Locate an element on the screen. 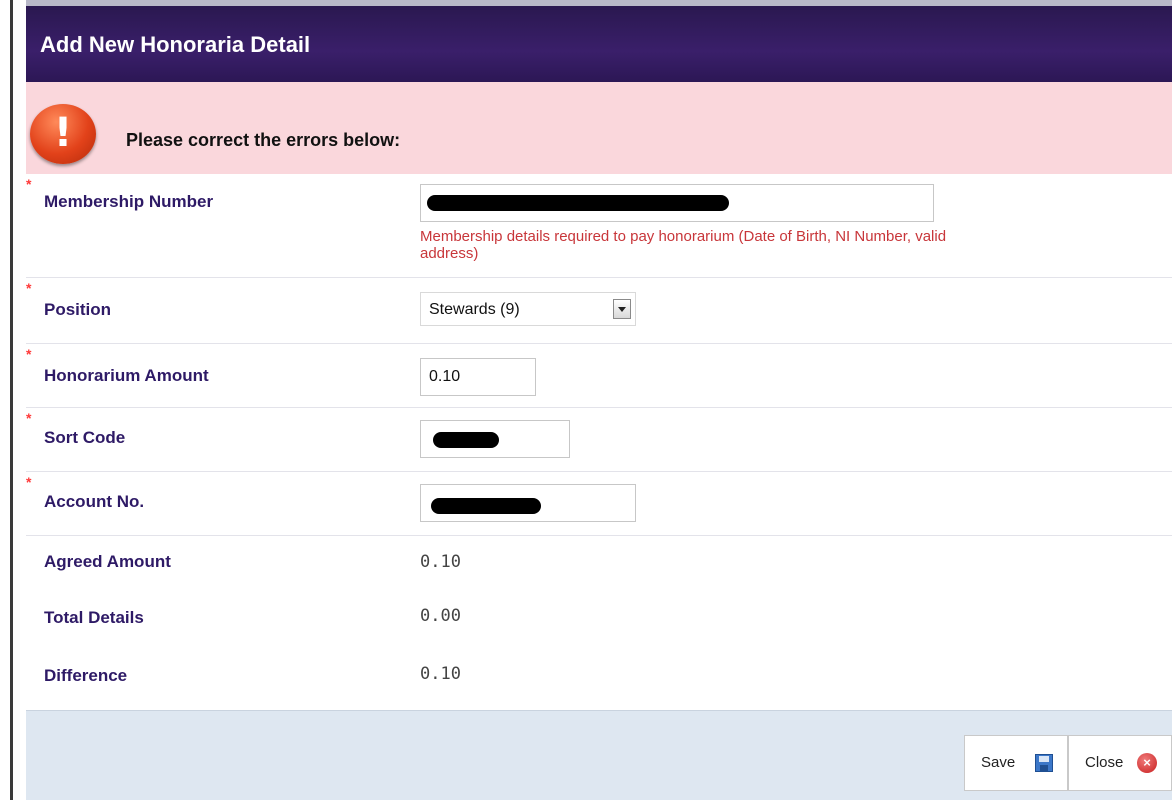  honorarium-amount-row: * Honorarium Amount 0.10 is located at coordinates (599, 376).